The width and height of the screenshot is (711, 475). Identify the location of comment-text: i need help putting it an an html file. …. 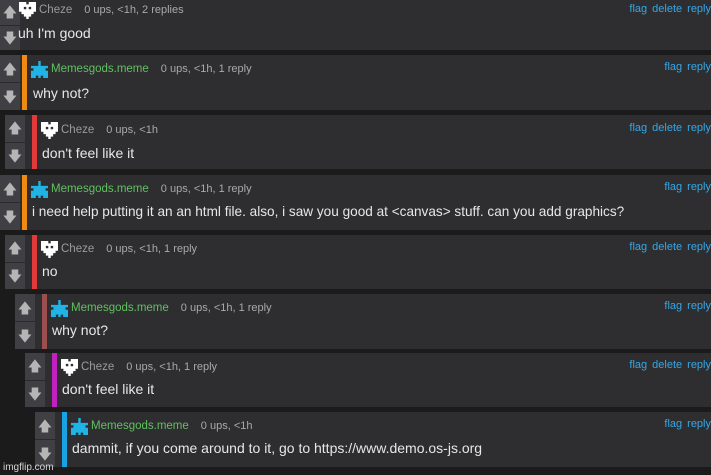
(328, 211).